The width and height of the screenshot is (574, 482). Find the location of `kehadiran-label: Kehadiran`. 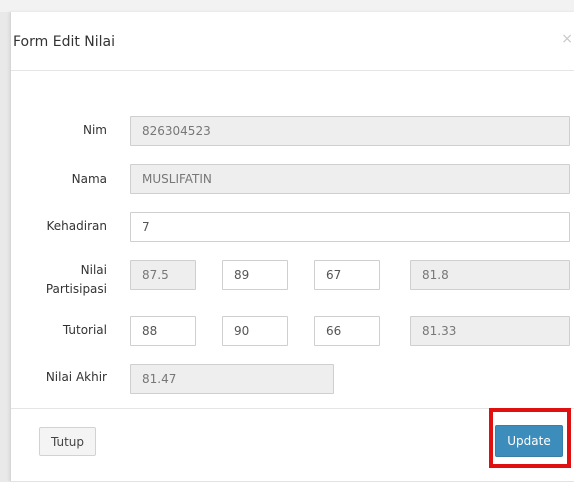

kehadiran-label: Kehadiran is located at coordinates (76, 226).